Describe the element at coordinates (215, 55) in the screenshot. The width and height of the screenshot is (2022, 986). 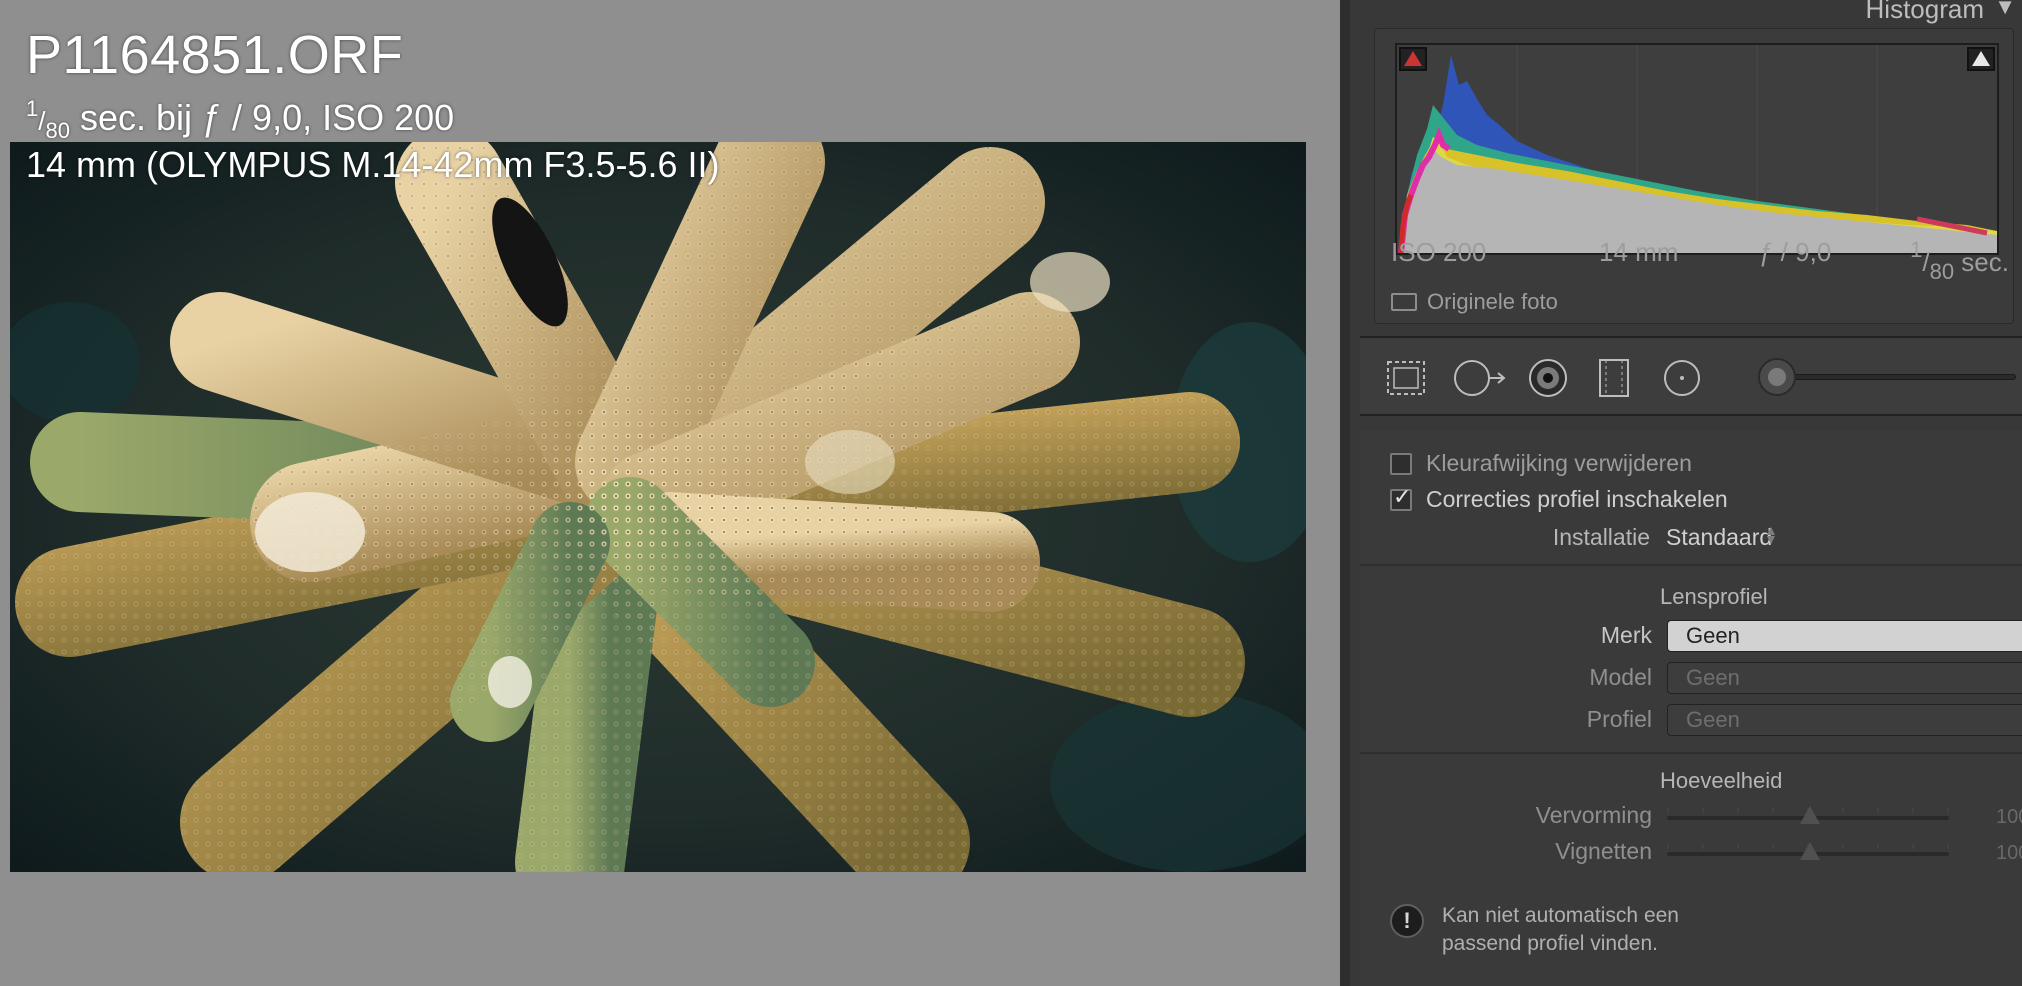
I see `overlay-filename: P1164851.ORF` at that location.